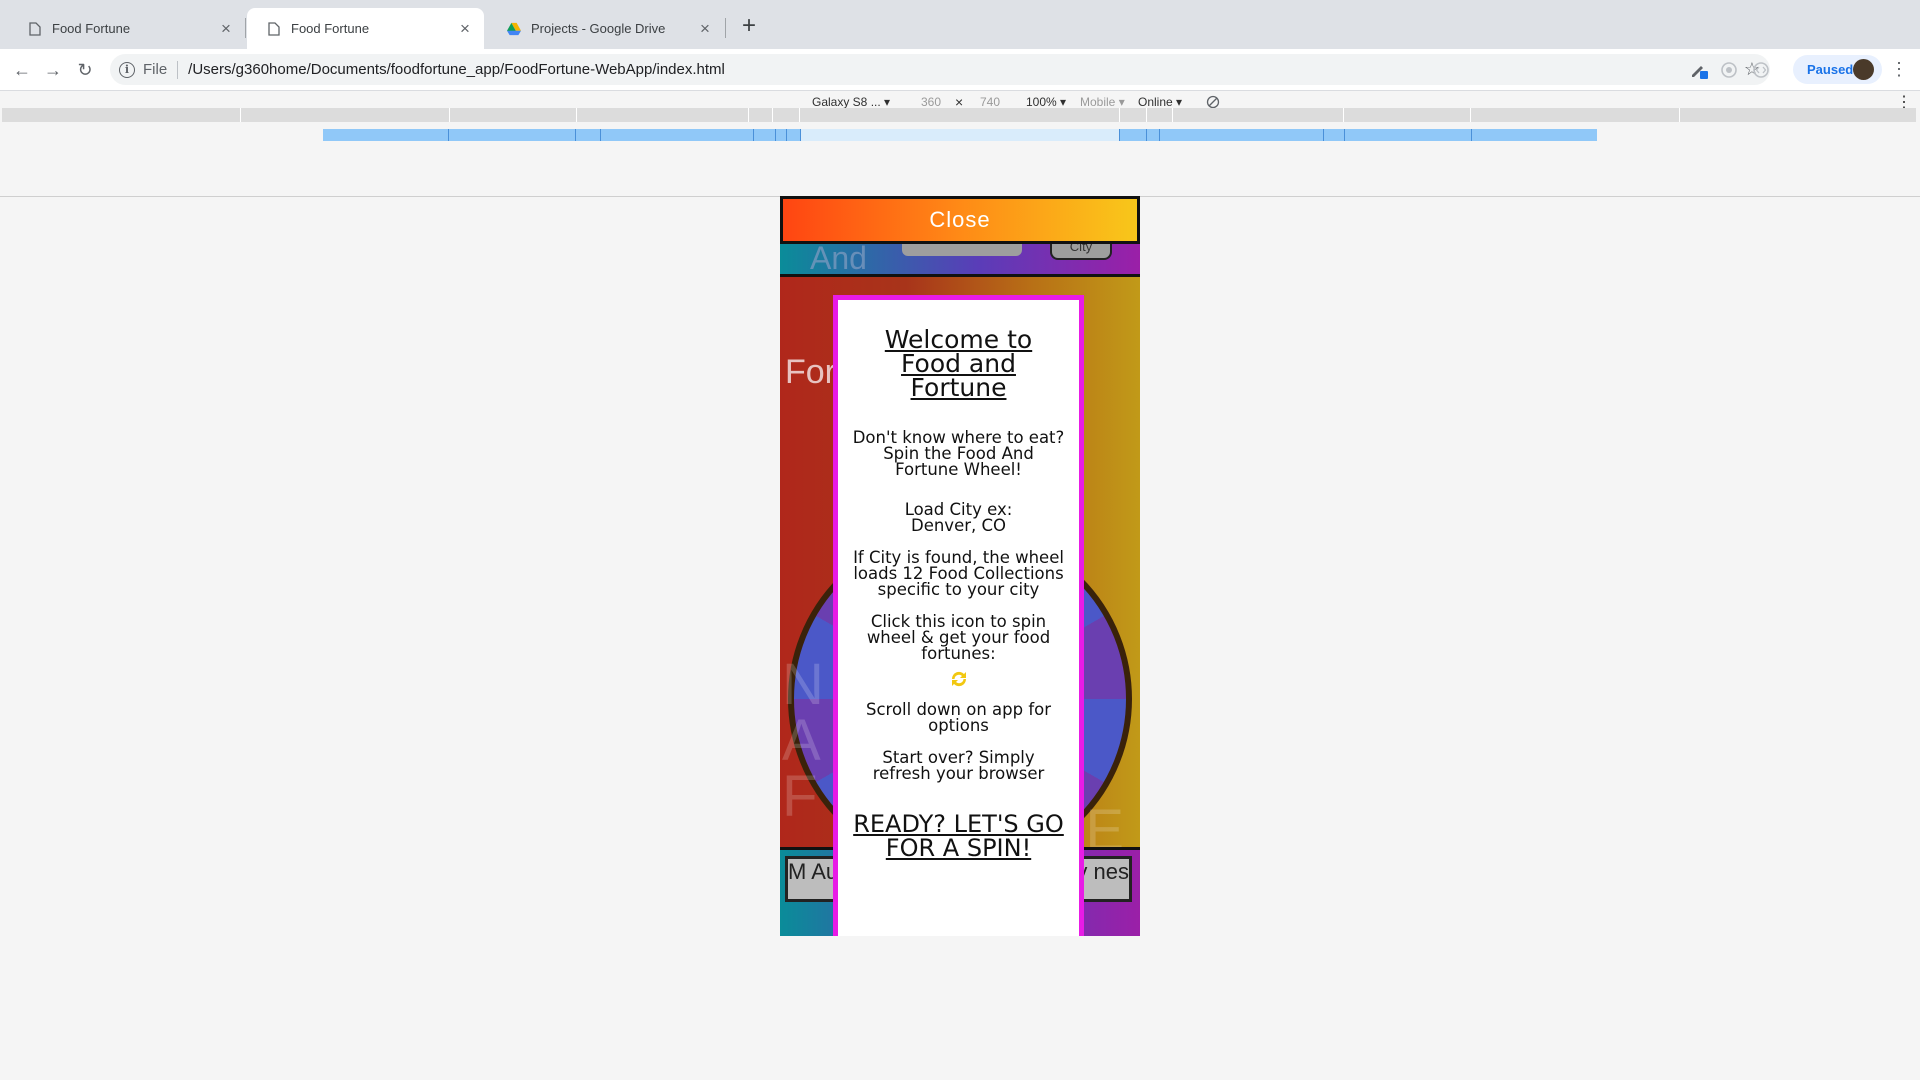  What do you see at coordinates (178, 69) in the screenshot?
I see `address-divider` at bounding box center [178, 69].